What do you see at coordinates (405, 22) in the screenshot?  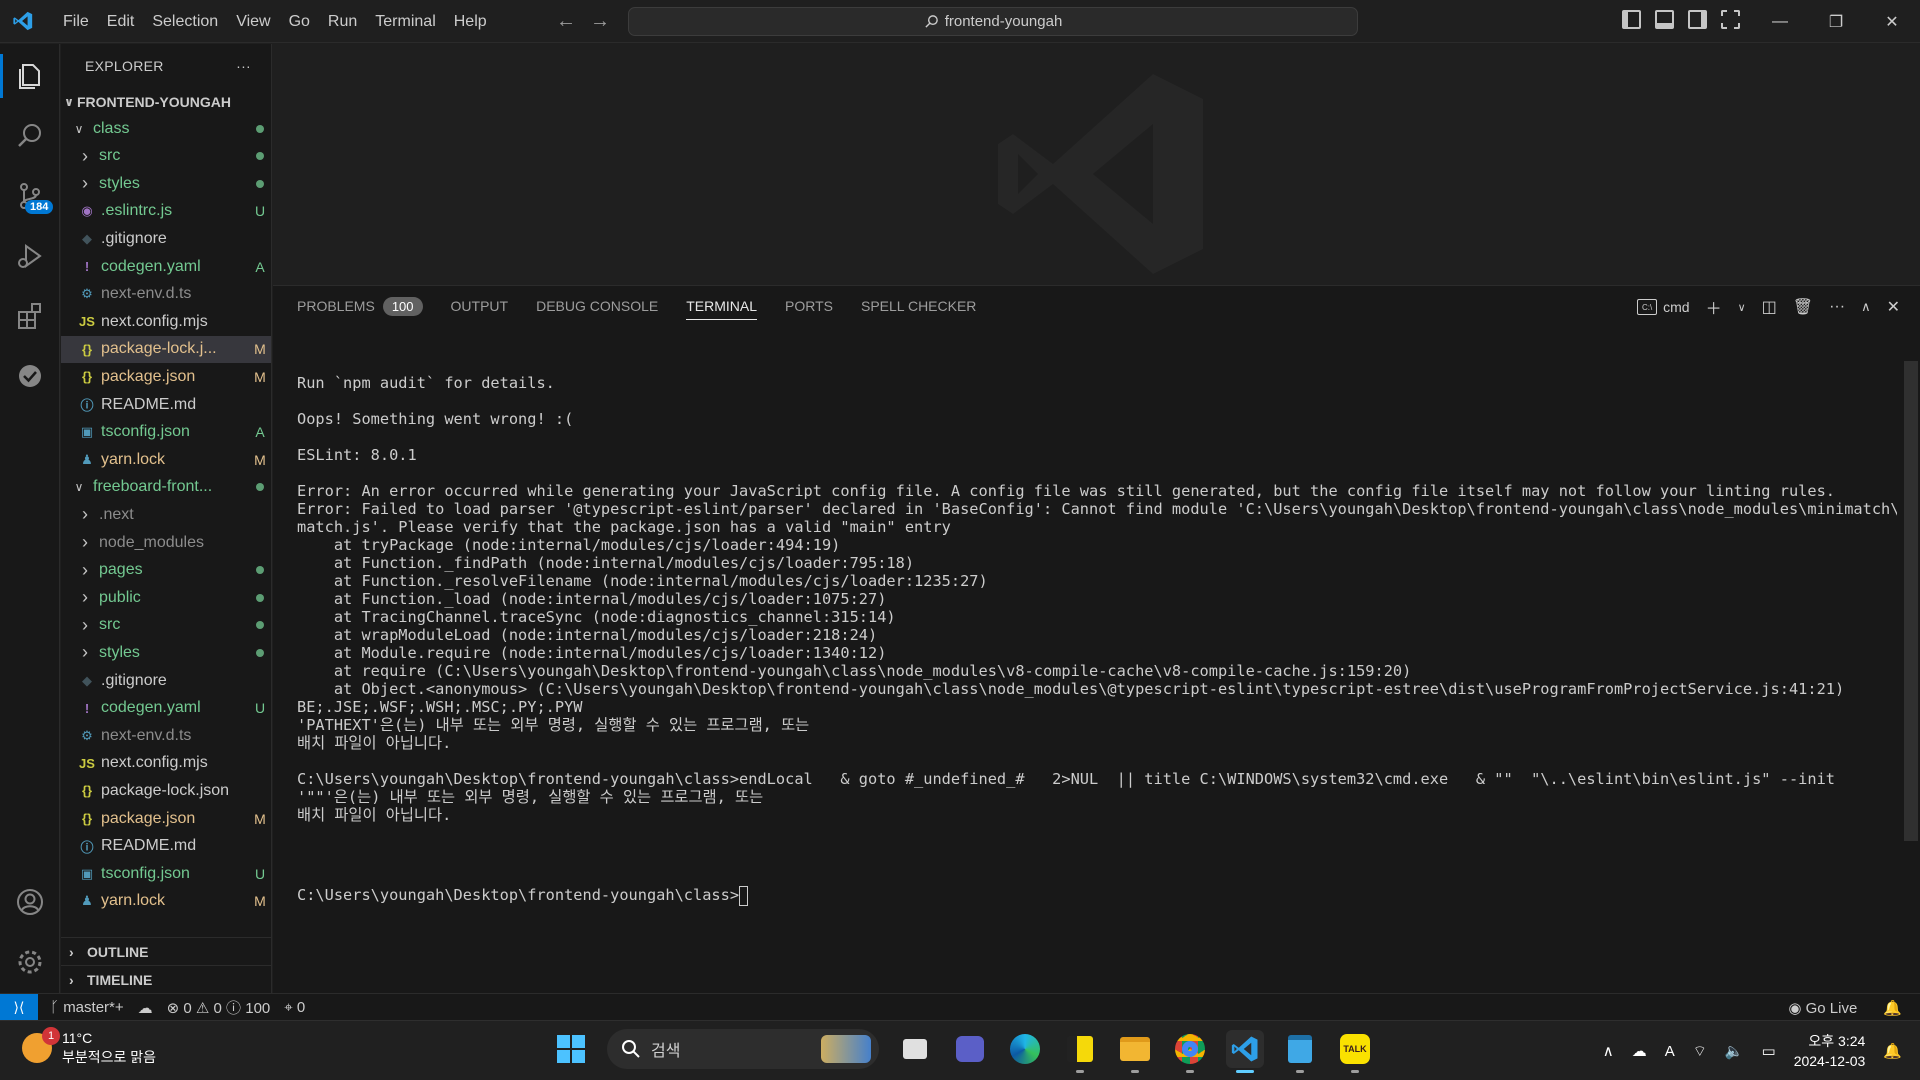 I see `menu-terminal: Terminal` at bounding box center [405, 22].